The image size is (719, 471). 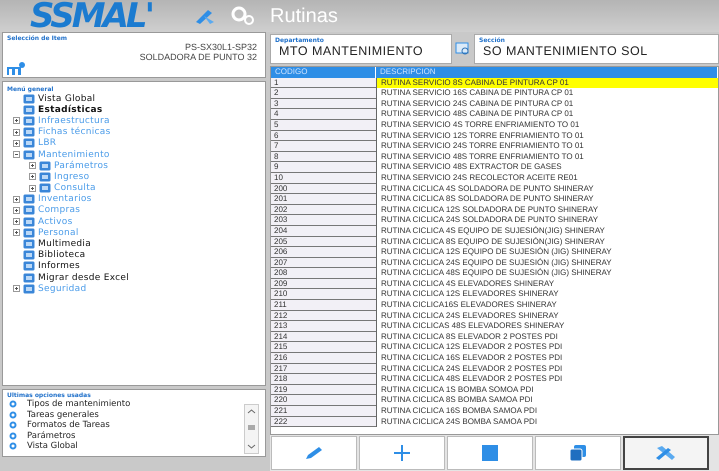 I want to click on table-cell: 205, so click(x=323, y=242).